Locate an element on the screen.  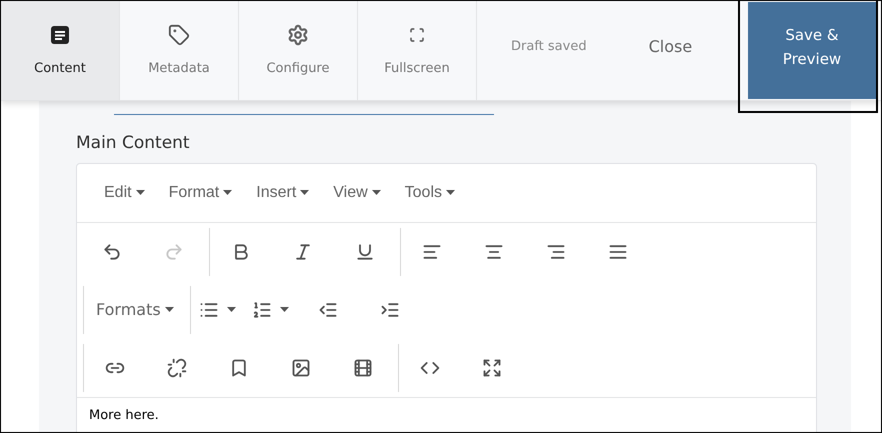
save-preview-button: Save & Preview is located at coordinates (812, 50).